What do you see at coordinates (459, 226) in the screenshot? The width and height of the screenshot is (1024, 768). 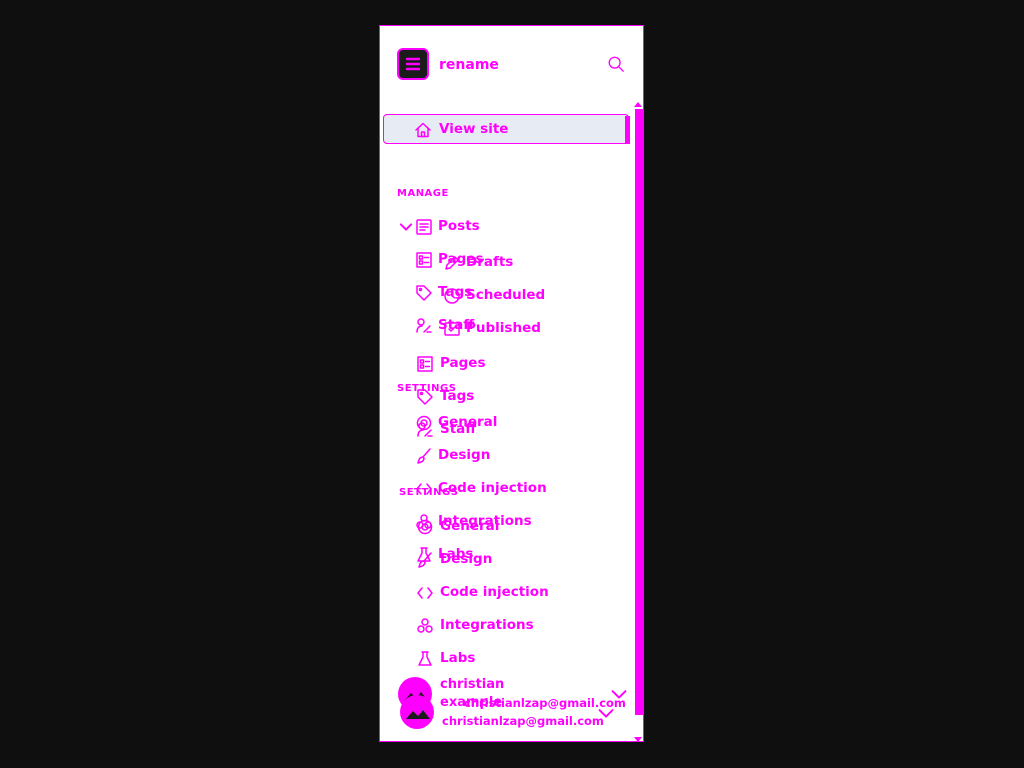 I see `sidebar-item-posts: Posts` at bounding box center [459, 226].